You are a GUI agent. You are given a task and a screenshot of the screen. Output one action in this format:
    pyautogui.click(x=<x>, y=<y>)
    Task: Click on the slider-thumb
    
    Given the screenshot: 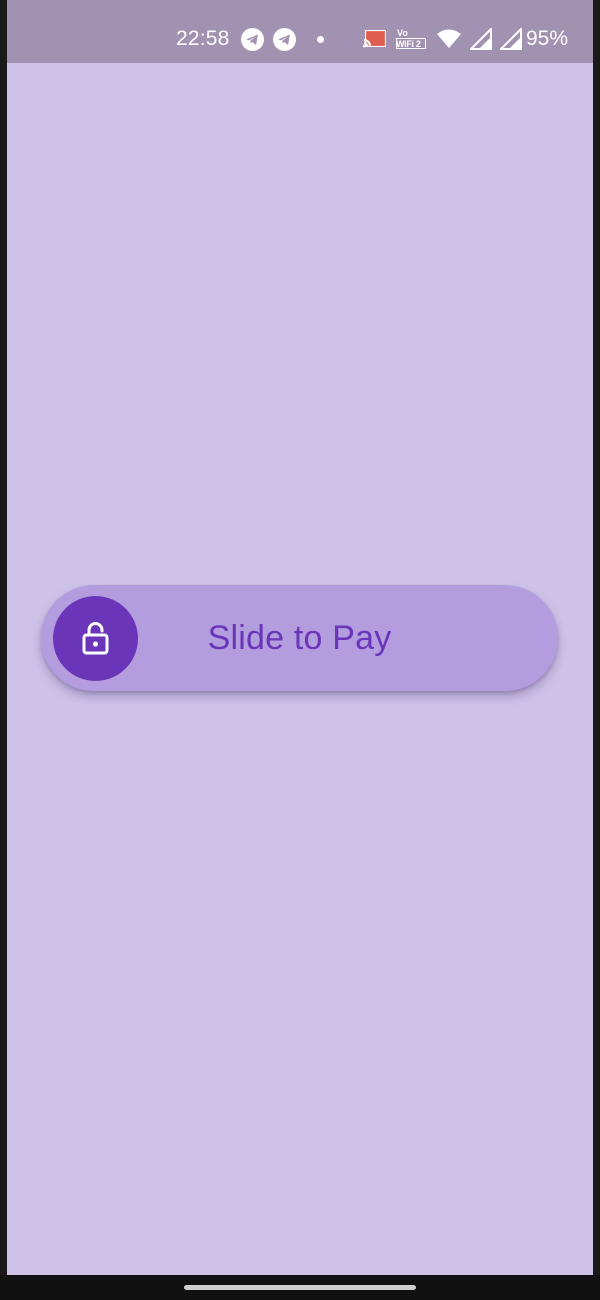 What is the action you would take?
    pyautogui.click(x=95, y=638)
    